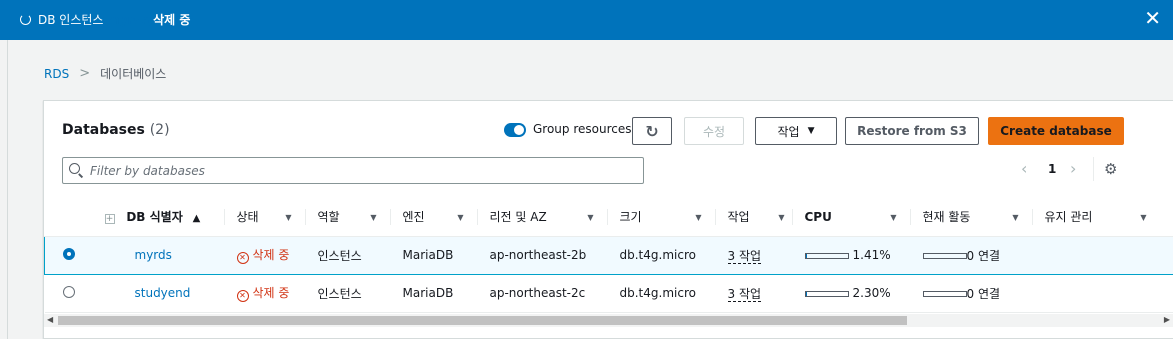 This screenshot has height=339, width=1173. What do you see at coordinates (586, 20) in the screenshot?
I see `flash-banner: DB 인스턴스 myrds 삭제 중 ✕` at bounding box center [586, 20].